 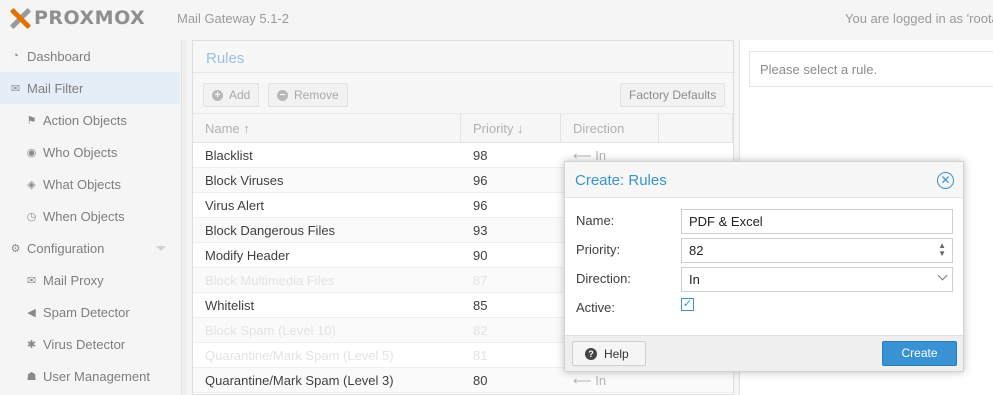 What do you see at coordinates (31, 344) in the screenshot?
I see `bug-icon: ✱` at bounding box center [31, 344].